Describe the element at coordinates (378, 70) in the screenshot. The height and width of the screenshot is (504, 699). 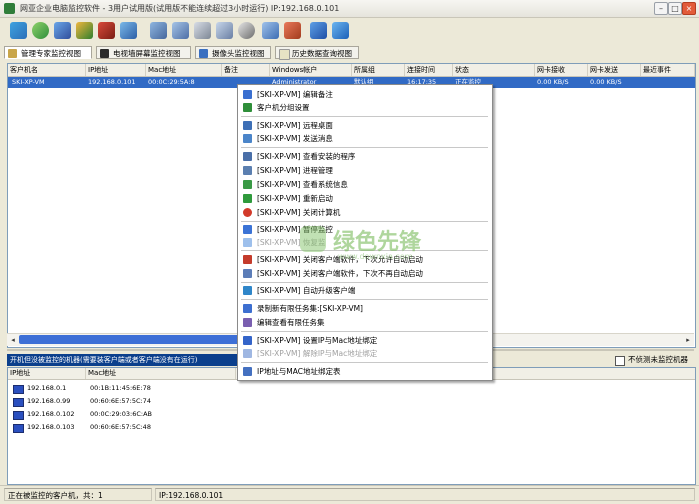
I see `col-group: 所属组` at that location.